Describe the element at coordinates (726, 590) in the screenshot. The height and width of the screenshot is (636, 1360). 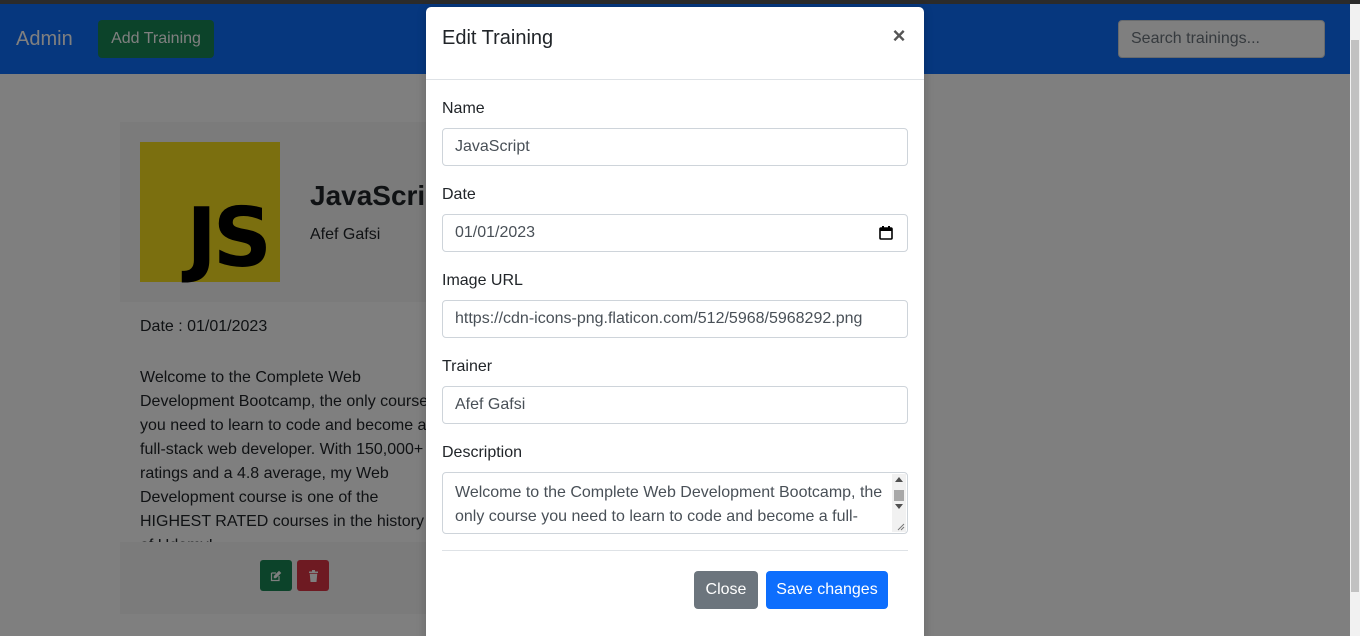
I see `close-button: Close` at that location.